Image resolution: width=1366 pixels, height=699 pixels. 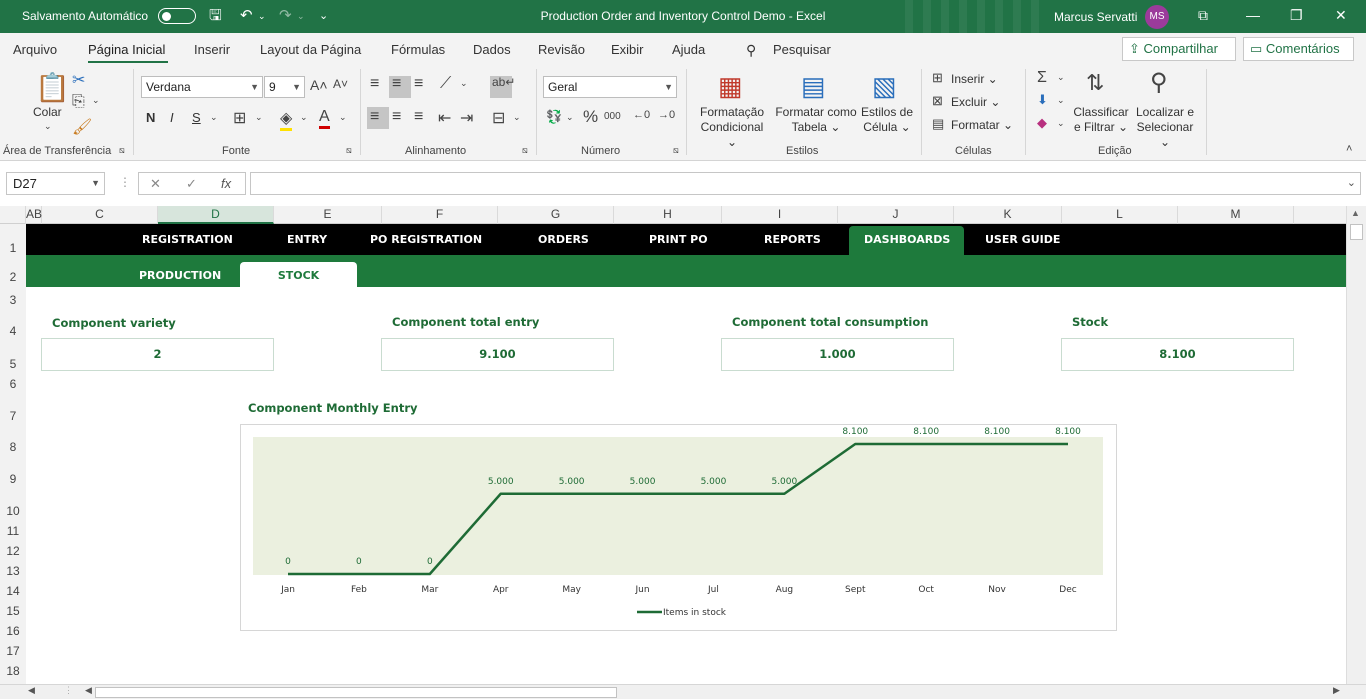 What do you see at coordinates (1298, 49) in the screenshot?
I see `comments-button: ▭ Comentários` at bounding box center [1298, 49].